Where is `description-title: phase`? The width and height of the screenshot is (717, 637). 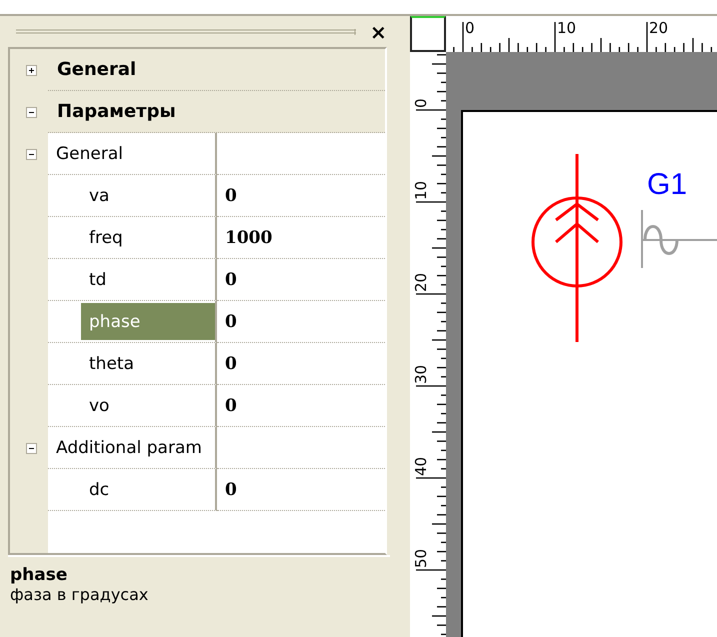 description-title: phase is located at coordinates (39, 575).